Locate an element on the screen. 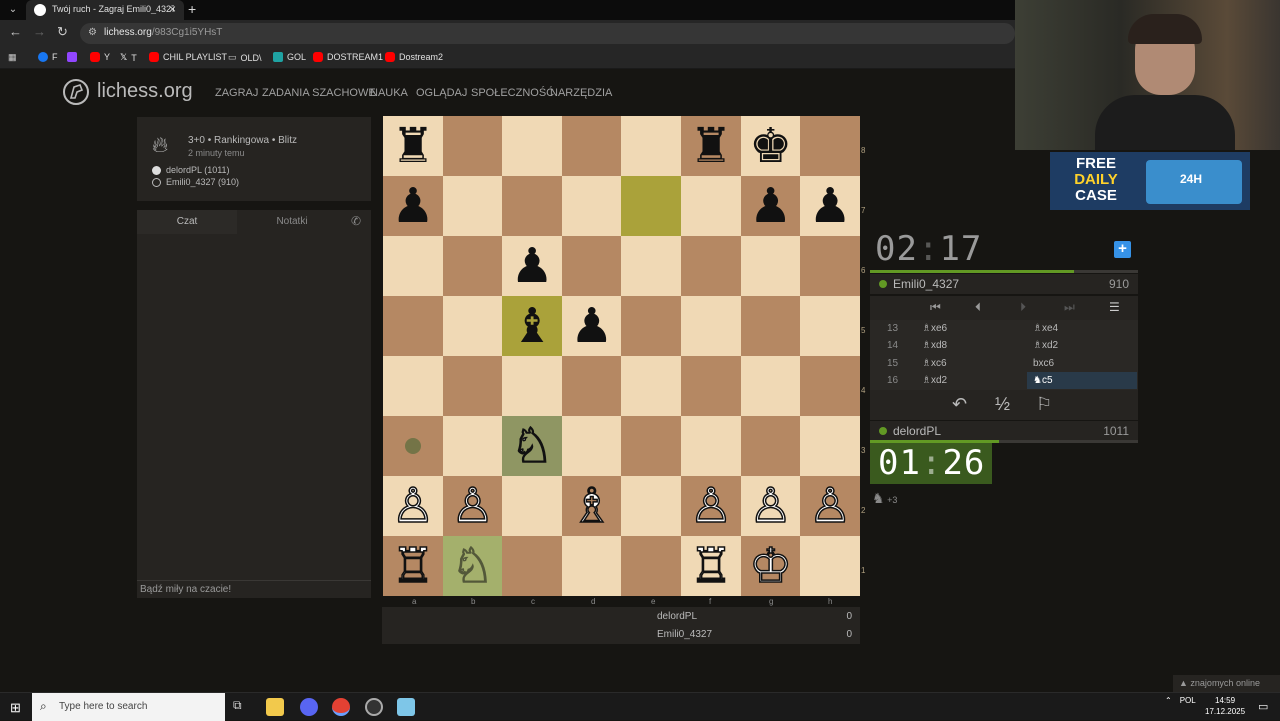 Image resolution: width=1280 pixels, height=721 pixels. black-player-link: Emili0_4327 (910) is located at coordinates (195, 182).